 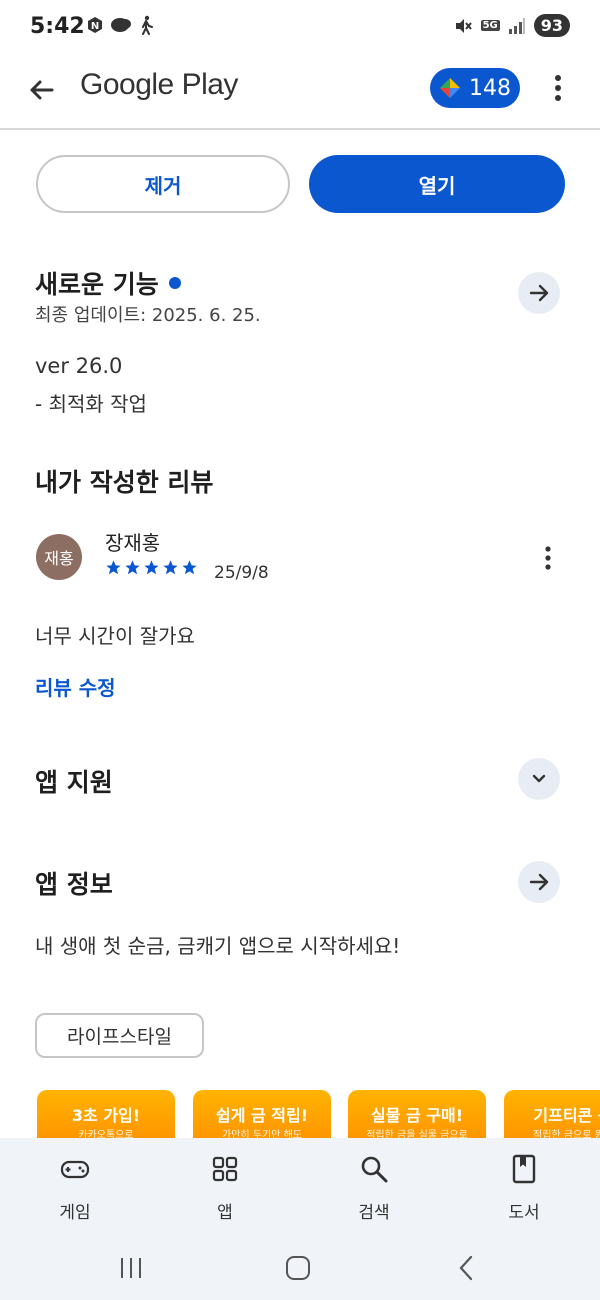 What do you see at coordinates (97, 284) in the screenshot?
I see `whats-new-title: 새로운 기능` at bounding box center [97, 284].